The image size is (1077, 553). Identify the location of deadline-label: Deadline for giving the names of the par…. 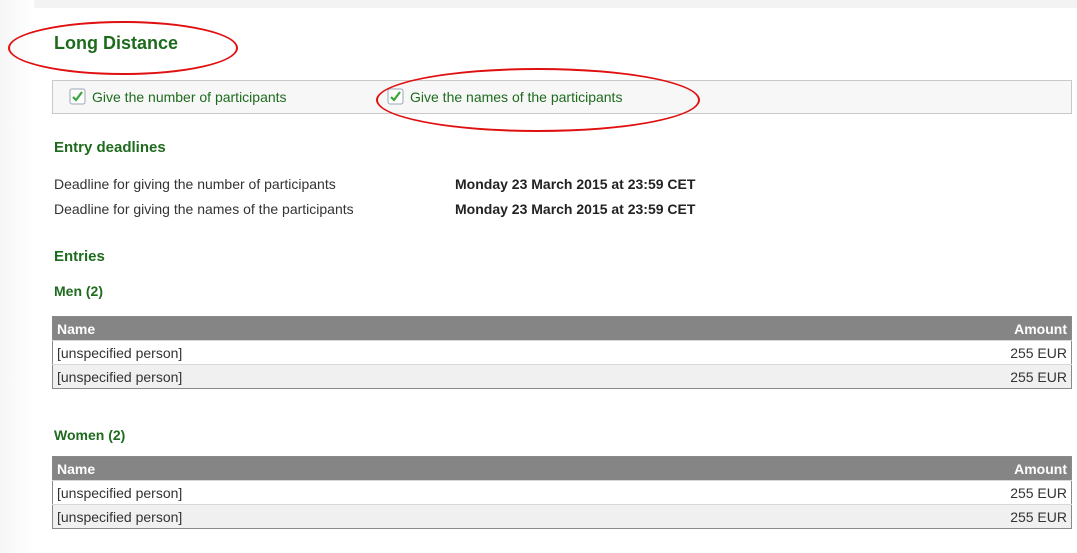
(204, 209).